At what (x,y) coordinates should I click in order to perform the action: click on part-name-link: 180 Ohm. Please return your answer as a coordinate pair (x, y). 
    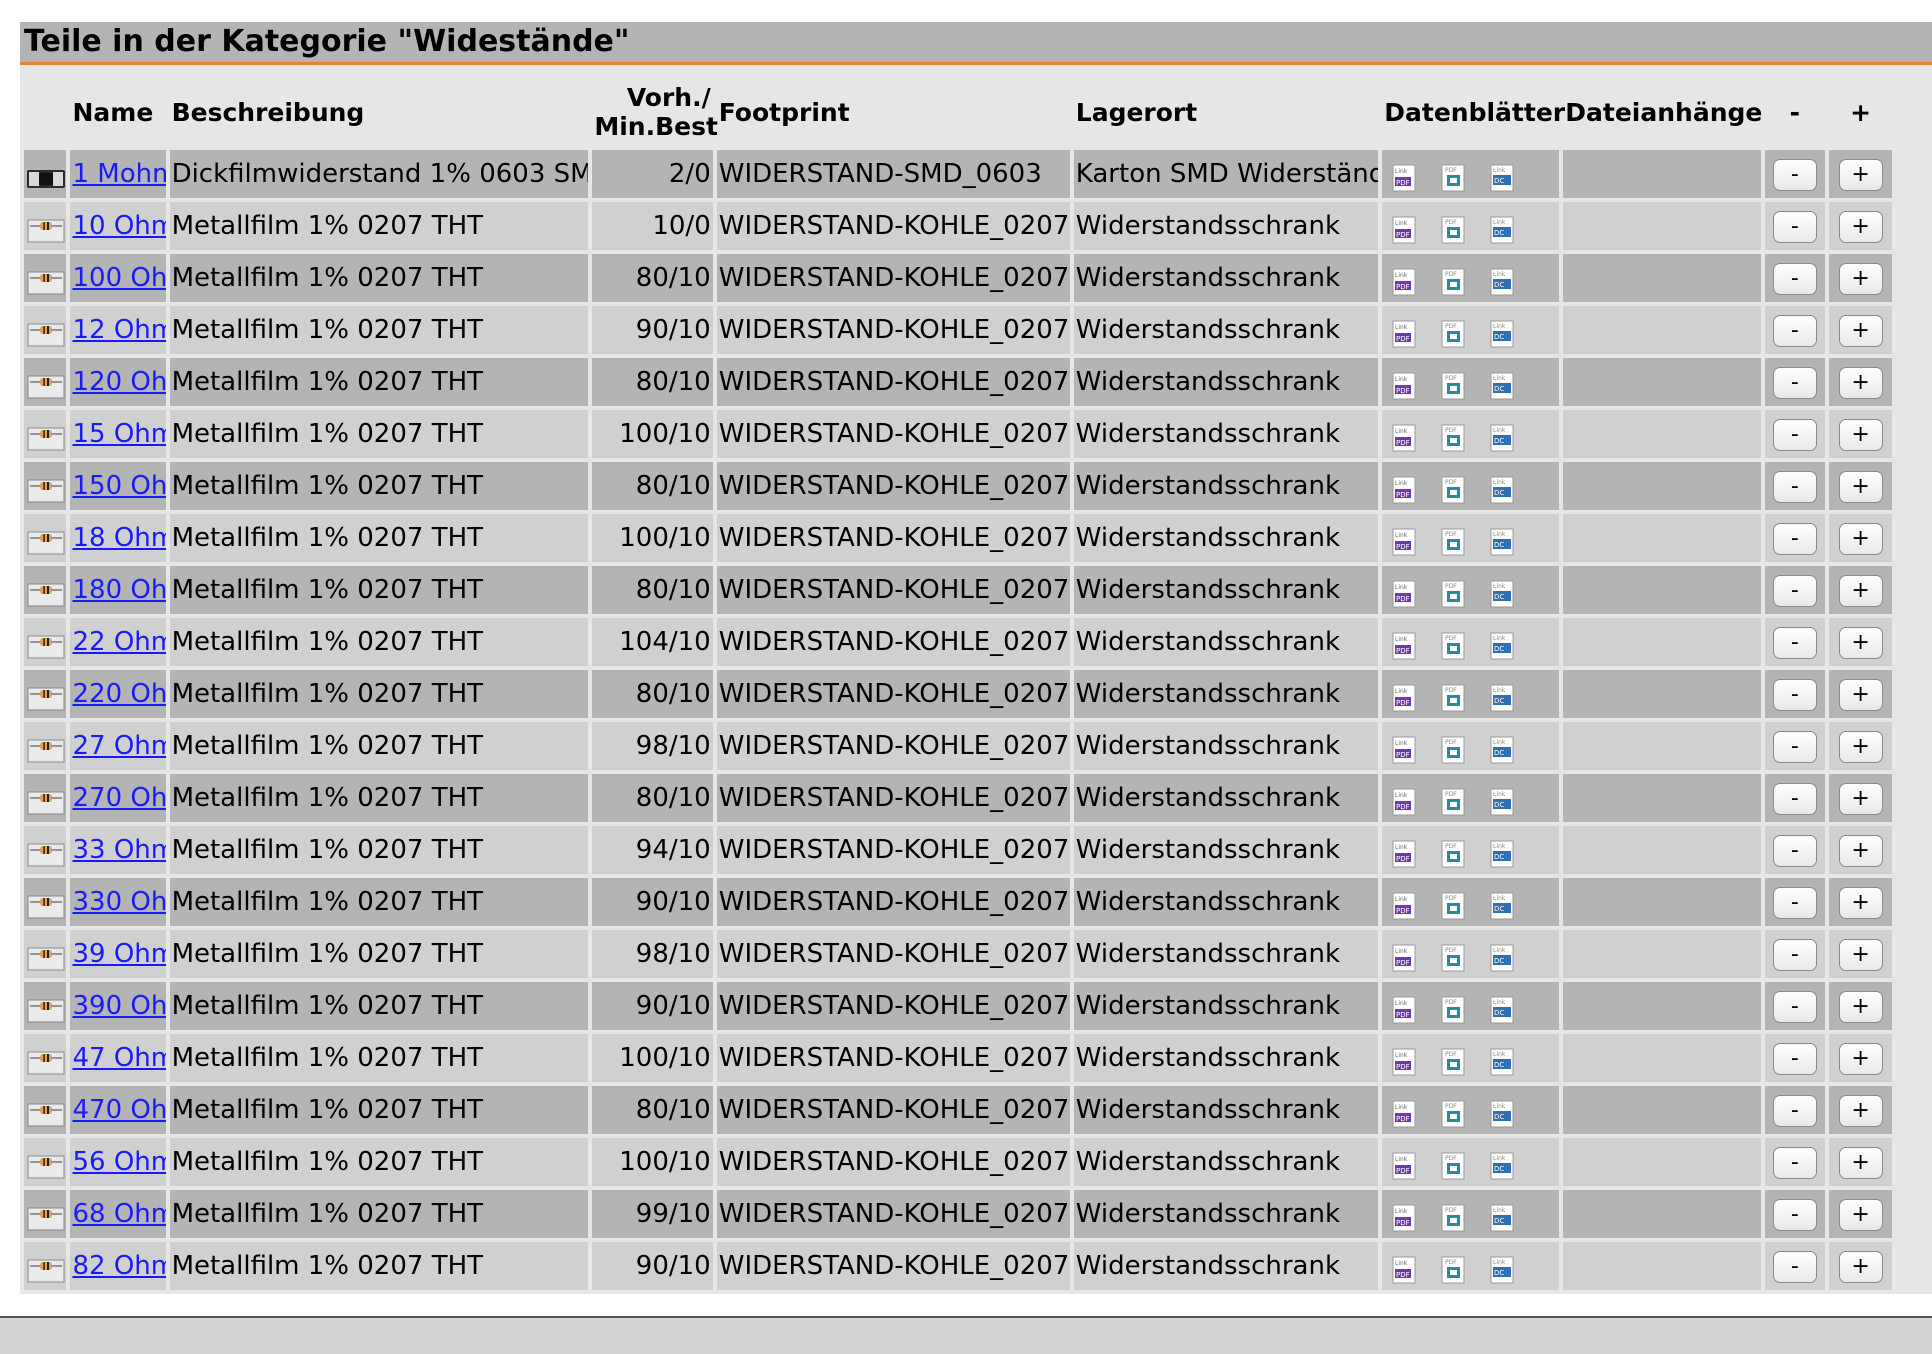
    Looking at the image, I should click on (118, 590).